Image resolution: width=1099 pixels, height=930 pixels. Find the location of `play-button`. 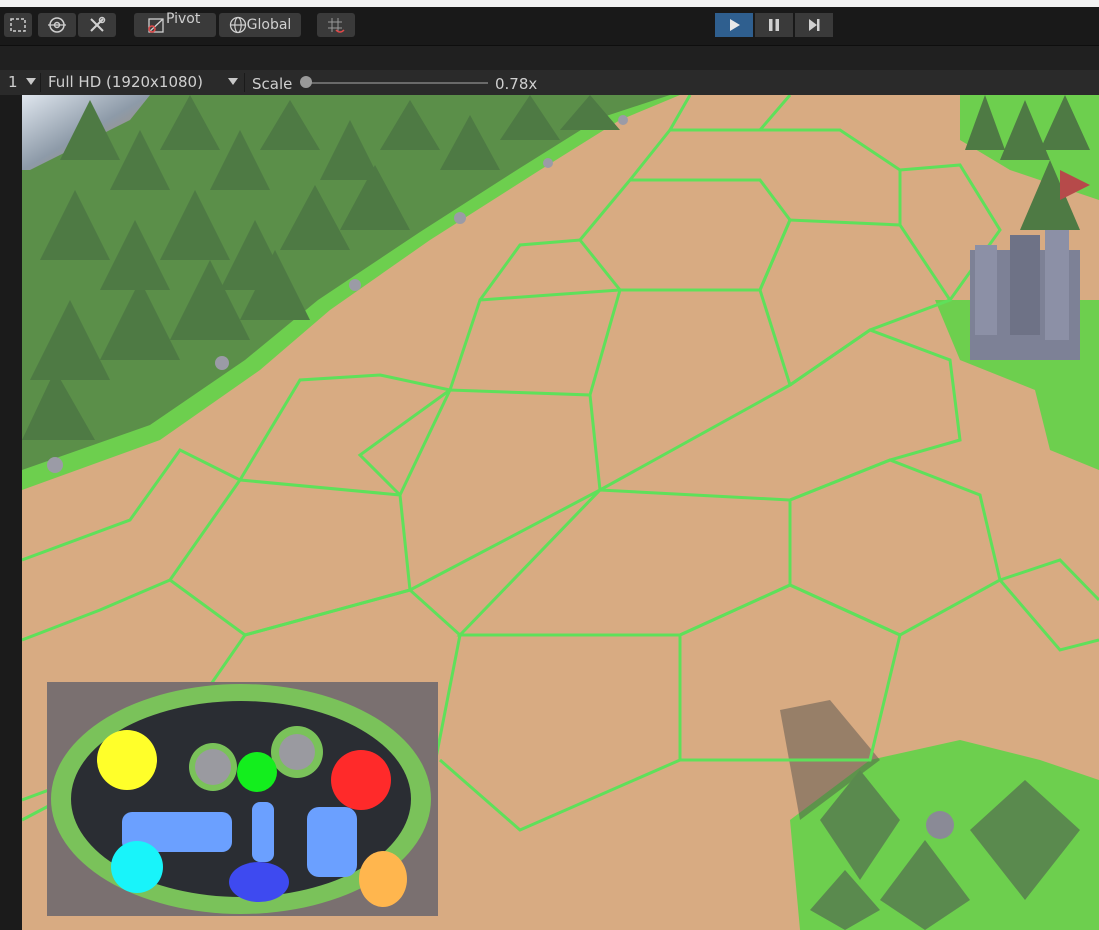

play-button is located at coordinates (734, 25).